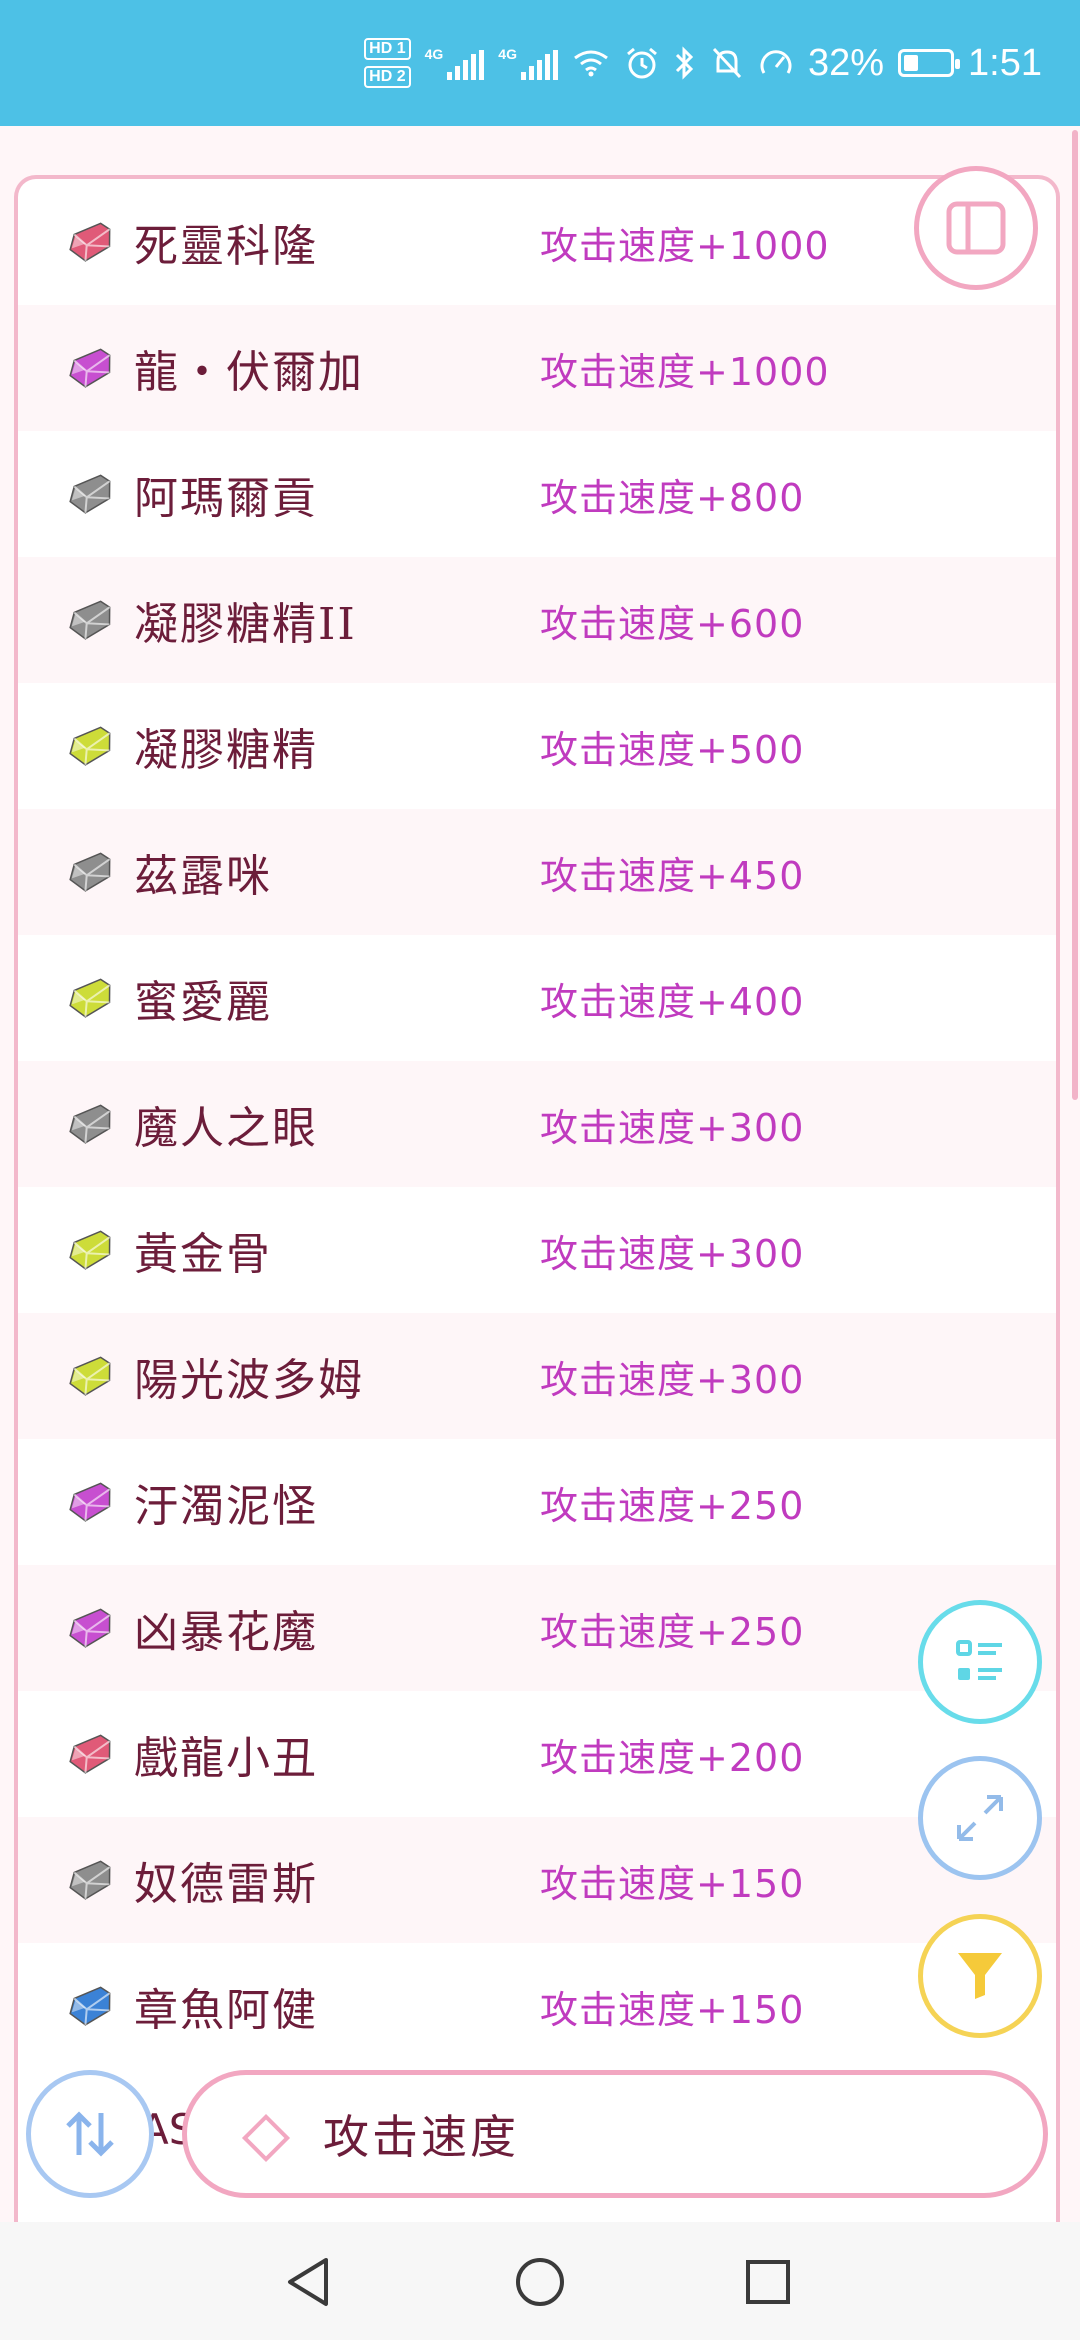 This screenshot has width=1080, height=2340. Describe the element at coordinates (911, 63) in the screenshot. I see `battery-fill` at that location.